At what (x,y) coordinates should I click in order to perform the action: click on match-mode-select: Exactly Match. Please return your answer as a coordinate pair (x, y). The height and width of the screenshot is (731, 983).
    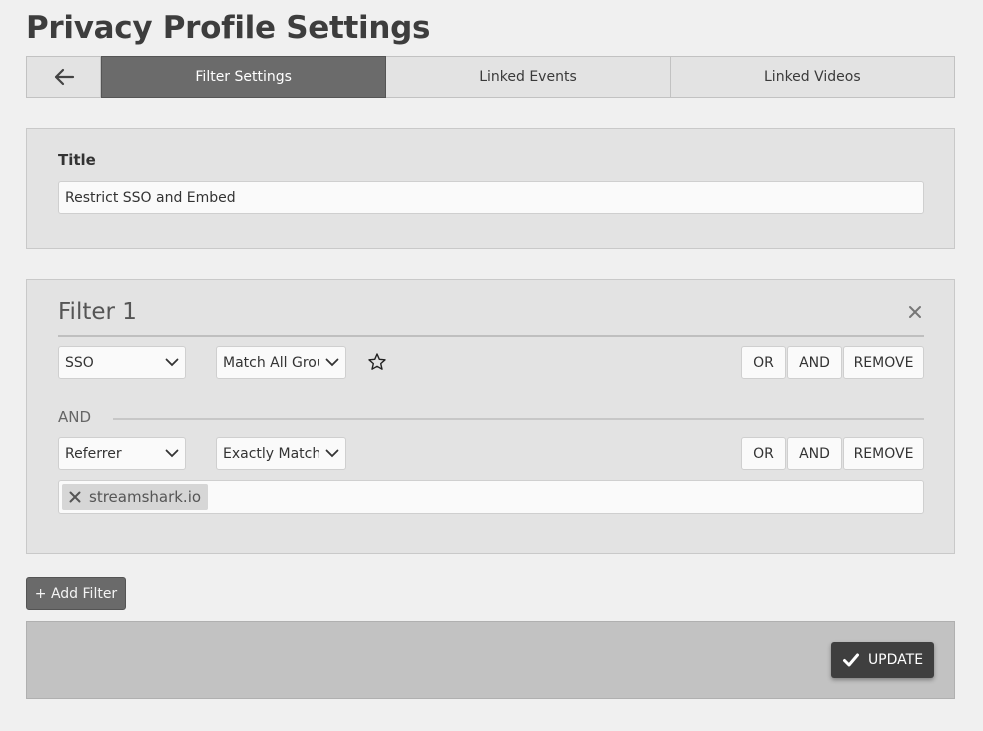
    Looking at the image, I should click on (281, 453).